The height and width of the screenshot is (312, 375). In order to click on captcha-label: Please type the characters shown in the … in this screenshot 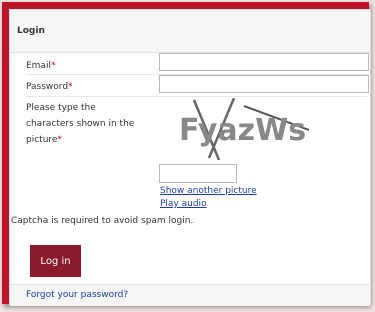, I will do `click(80, 124)`.